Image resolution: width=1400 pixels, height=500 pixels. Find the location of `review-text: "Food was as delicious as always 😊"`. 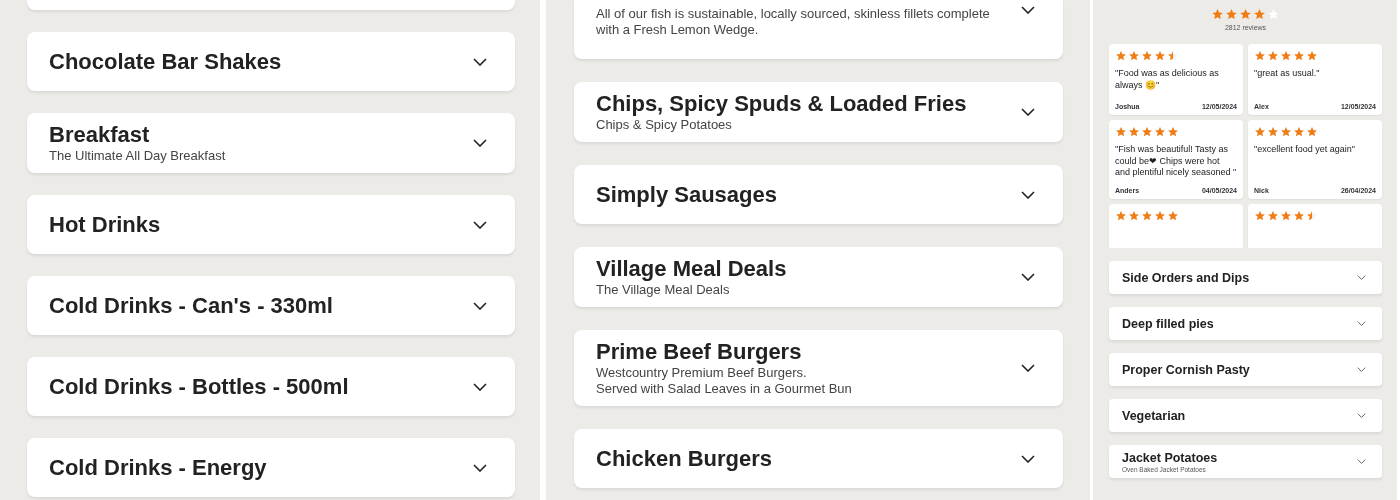

review-text: "Food was as delicious as always 😊" is located at coordinates (1167, 79).